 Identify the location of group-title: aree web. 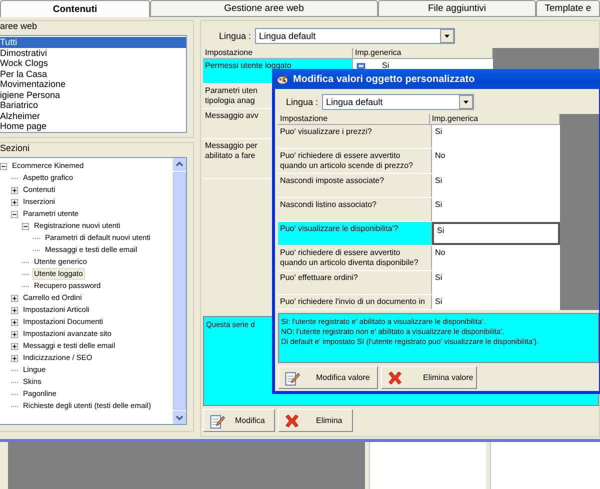
(19, 26).